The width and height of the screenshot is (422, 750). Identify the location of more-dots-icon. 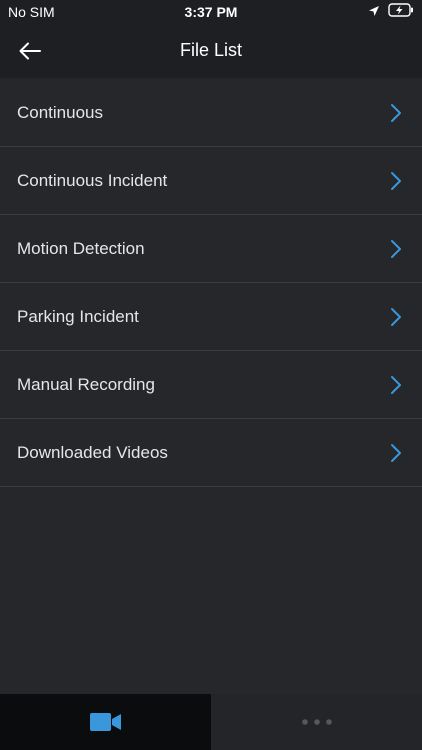
(316, 722).